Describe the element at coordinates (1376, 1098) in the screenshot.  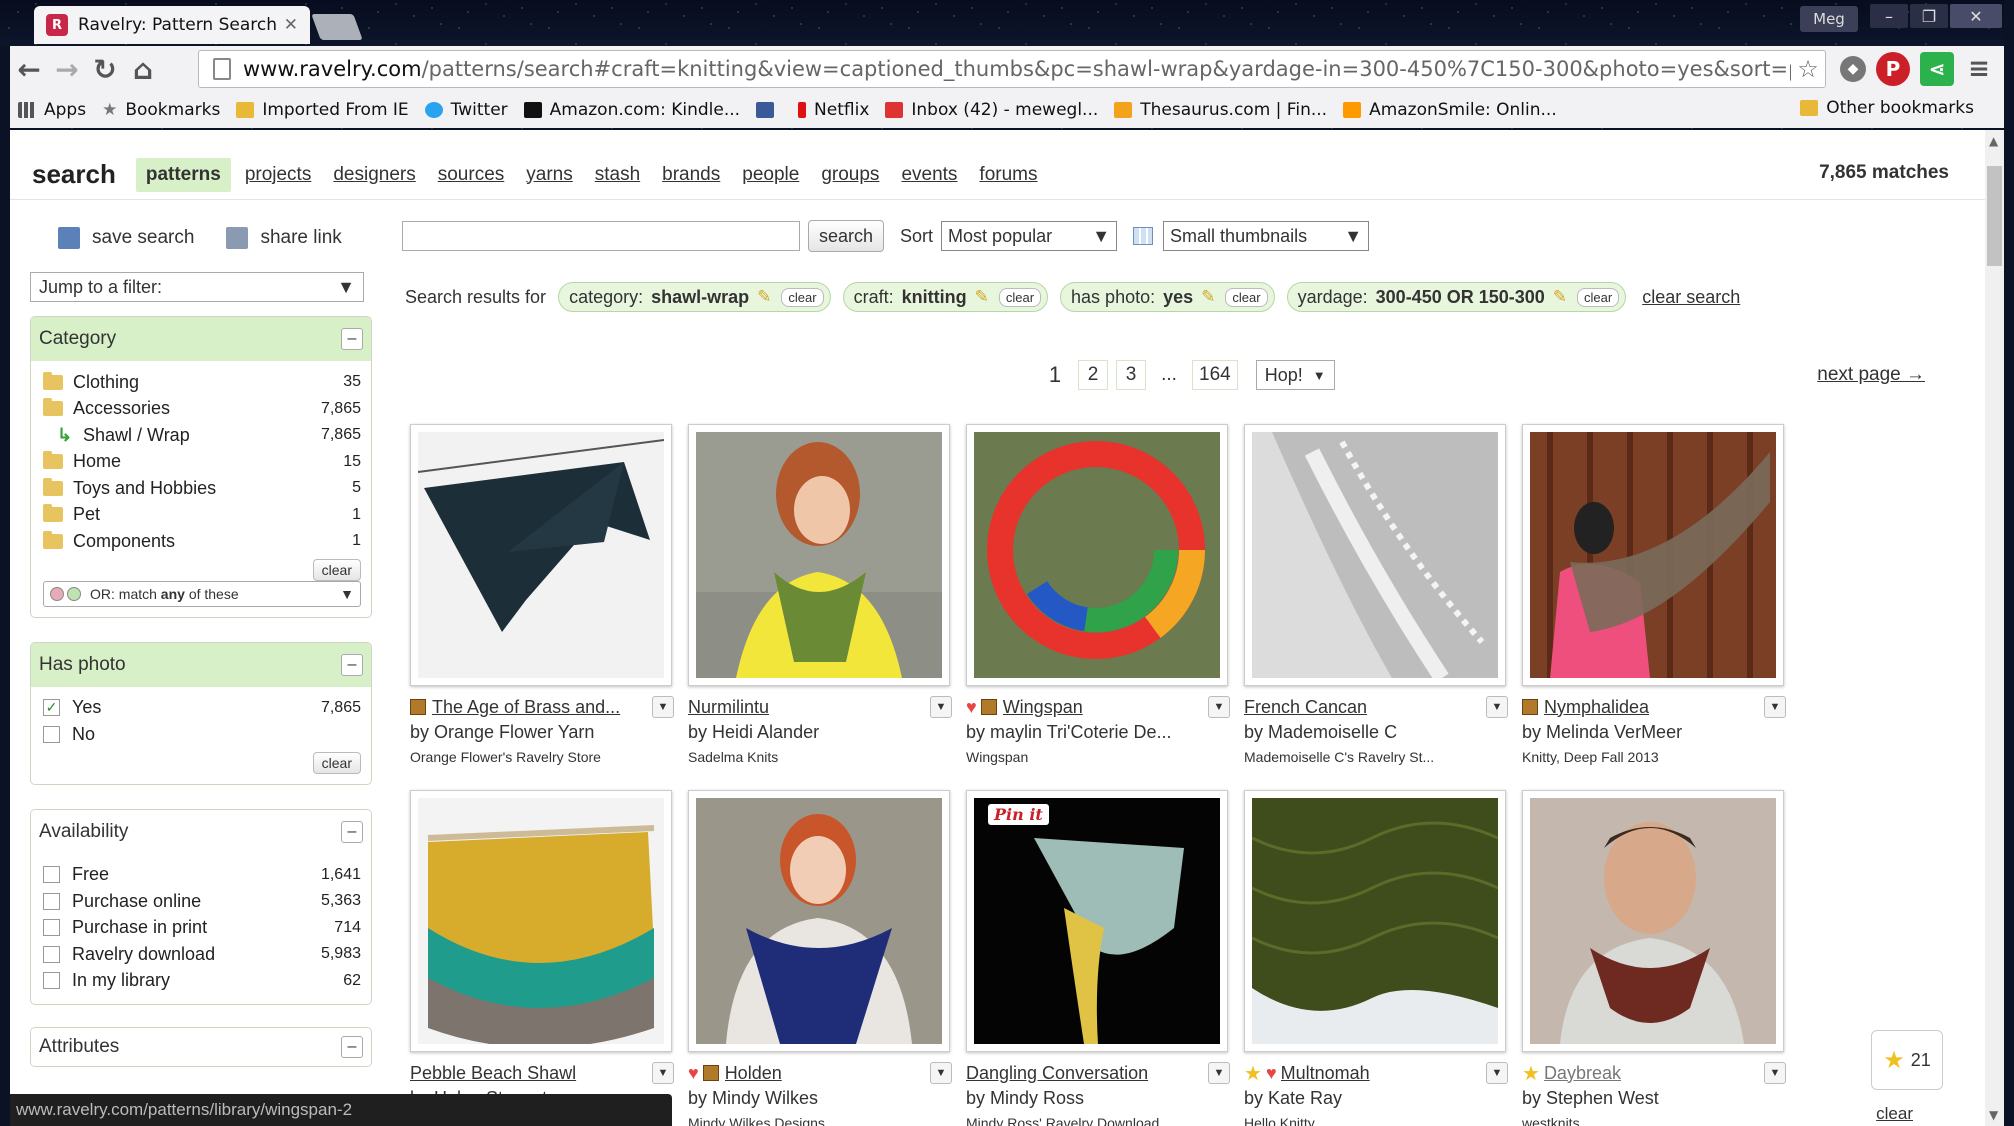
I see `pattern-designer: by Kate Ray` at that location.